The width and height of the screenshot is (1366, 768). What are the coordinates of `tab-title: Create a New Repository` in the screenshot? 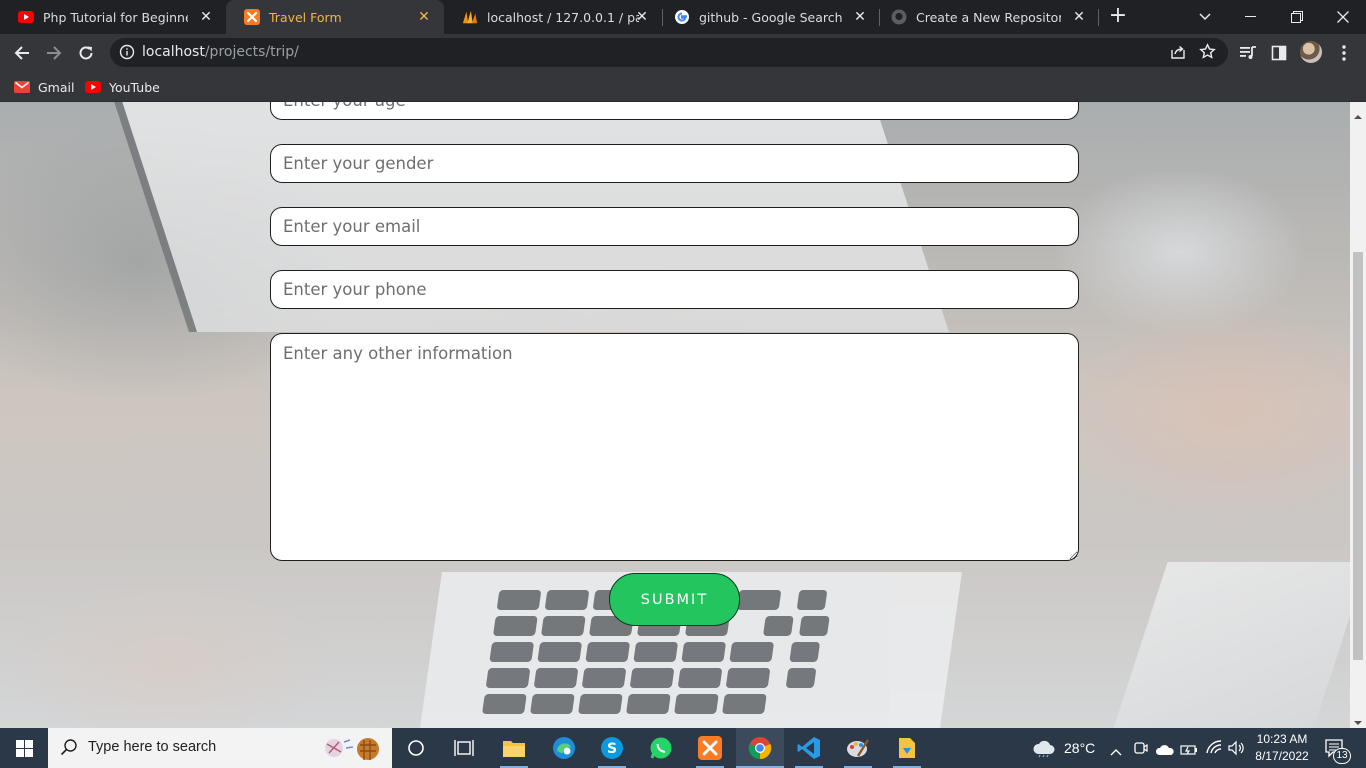 It's located at (988, 17).